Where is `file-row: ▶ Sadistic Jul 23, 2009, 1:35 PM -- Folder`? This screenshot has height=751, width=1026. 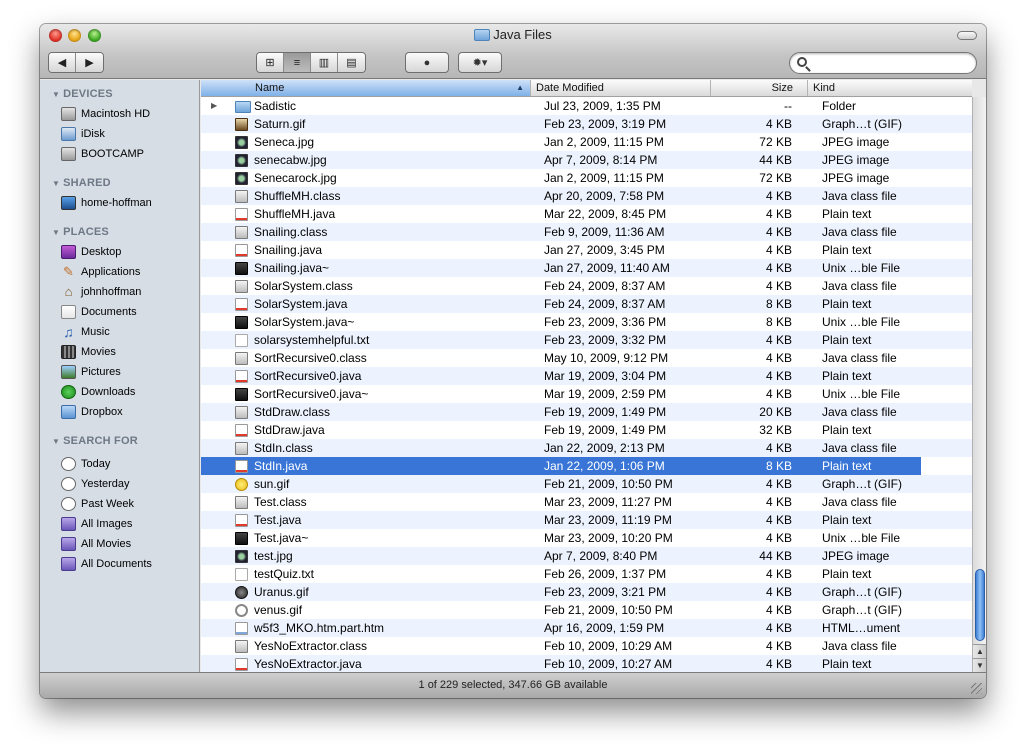
file-row: ▶ Sadistic Jul 23, 2009, 1:35 PM -- Folder is located at coordinates (586, 106).